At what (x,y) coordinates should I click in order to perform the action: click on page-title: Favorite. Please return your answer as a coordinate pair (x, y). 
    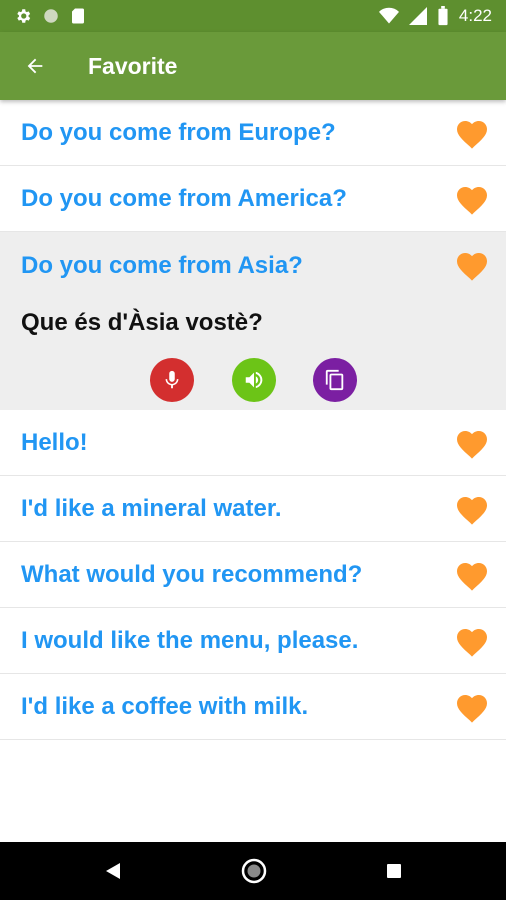
    Looking at the image, I should click on (133, 65).